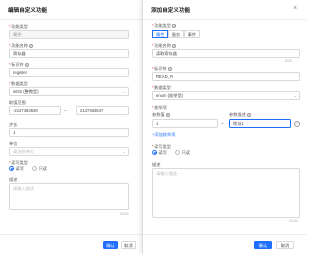 This screenshot has height=254, width=320. What do you see at coordinates (13, 124) in the screenshot?
I see `step-label: 步长` at bounding box center [13, 124].